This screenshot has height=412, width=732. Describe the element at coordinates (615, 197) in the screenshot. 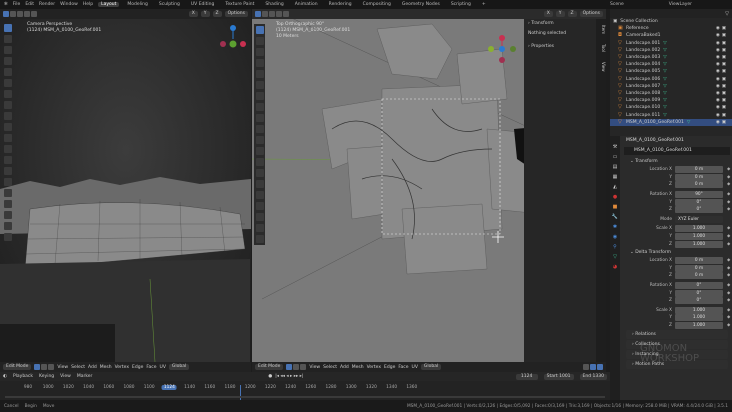

I see `world-tab-icon: ●` at that location.